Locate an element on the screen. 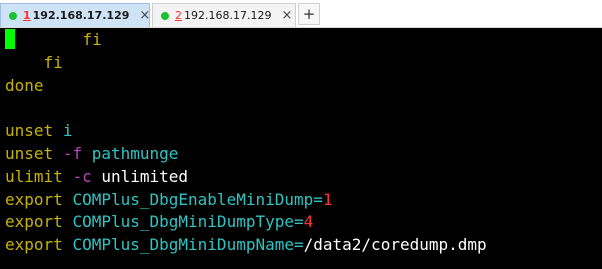 Image resolution: width=602 pixels, height=269 pixels. tab-session-2: 2 192.168.17.129 × is located at coordinates (224, 15).